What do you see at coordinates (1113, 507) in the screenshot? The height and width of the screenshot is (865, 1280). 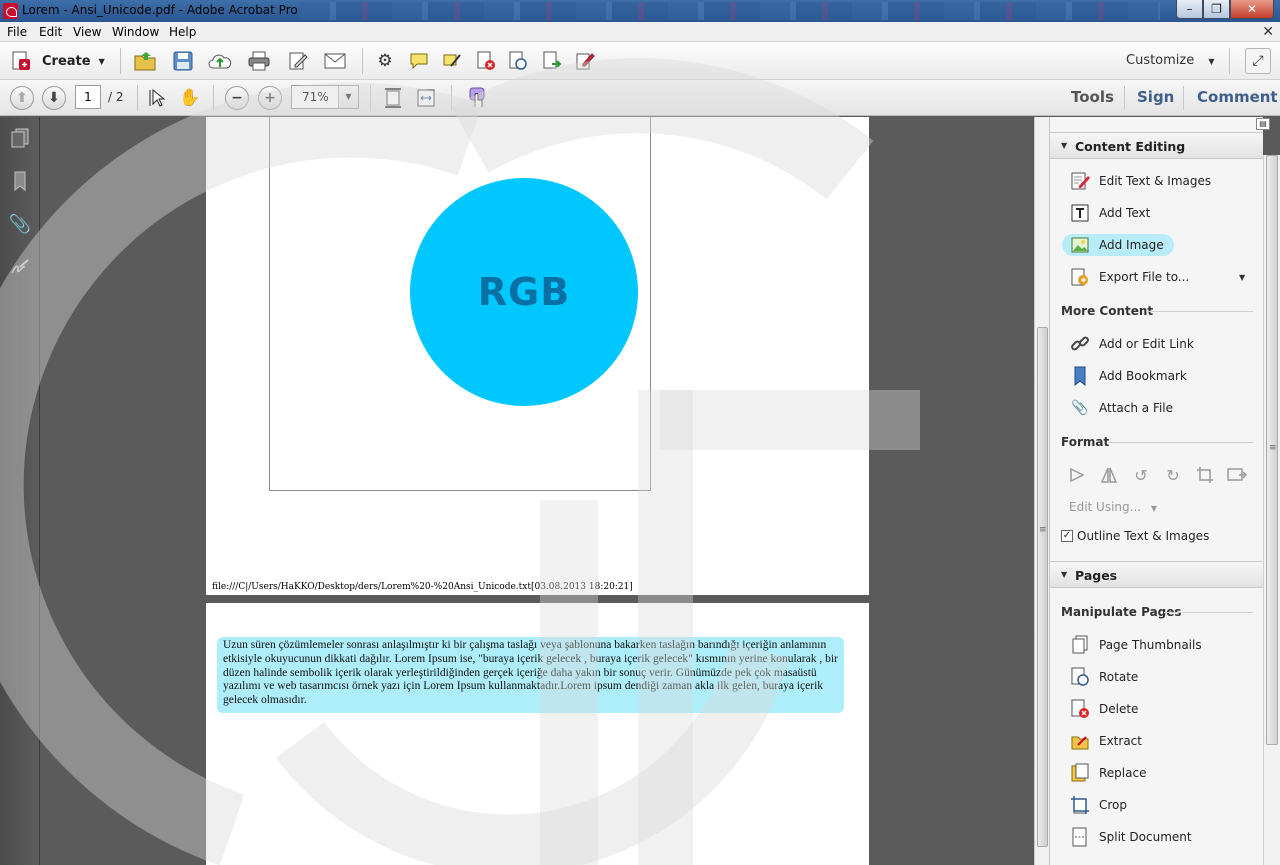 I see `edit-using-dropdown: Edit Using... ▼` at bounding box center [1113, 507].